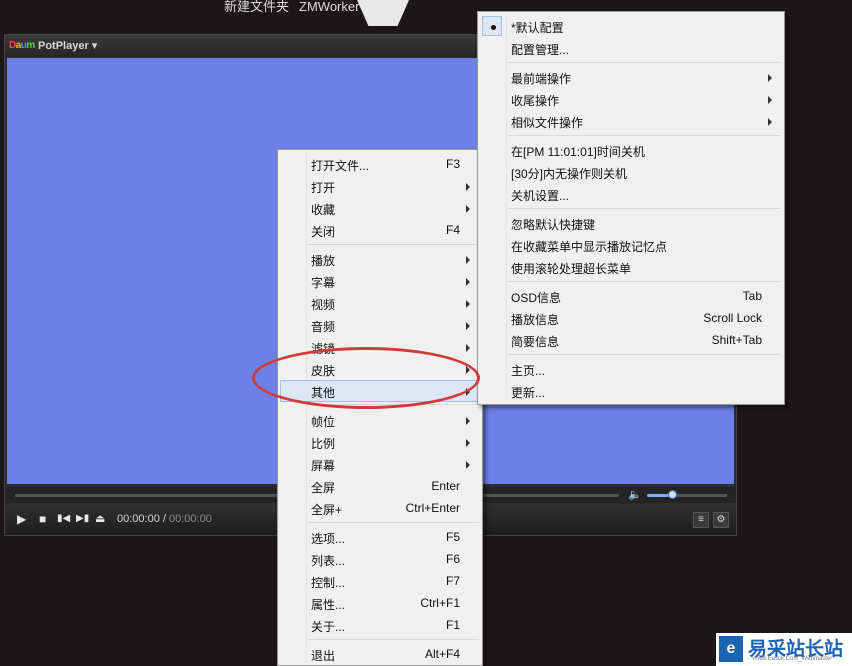 The image size is (852, 666). Describe the element at coordinates (569, 174) in the screenshot. I see `menu-item-label: [30分]内无操作则关机` at that location.